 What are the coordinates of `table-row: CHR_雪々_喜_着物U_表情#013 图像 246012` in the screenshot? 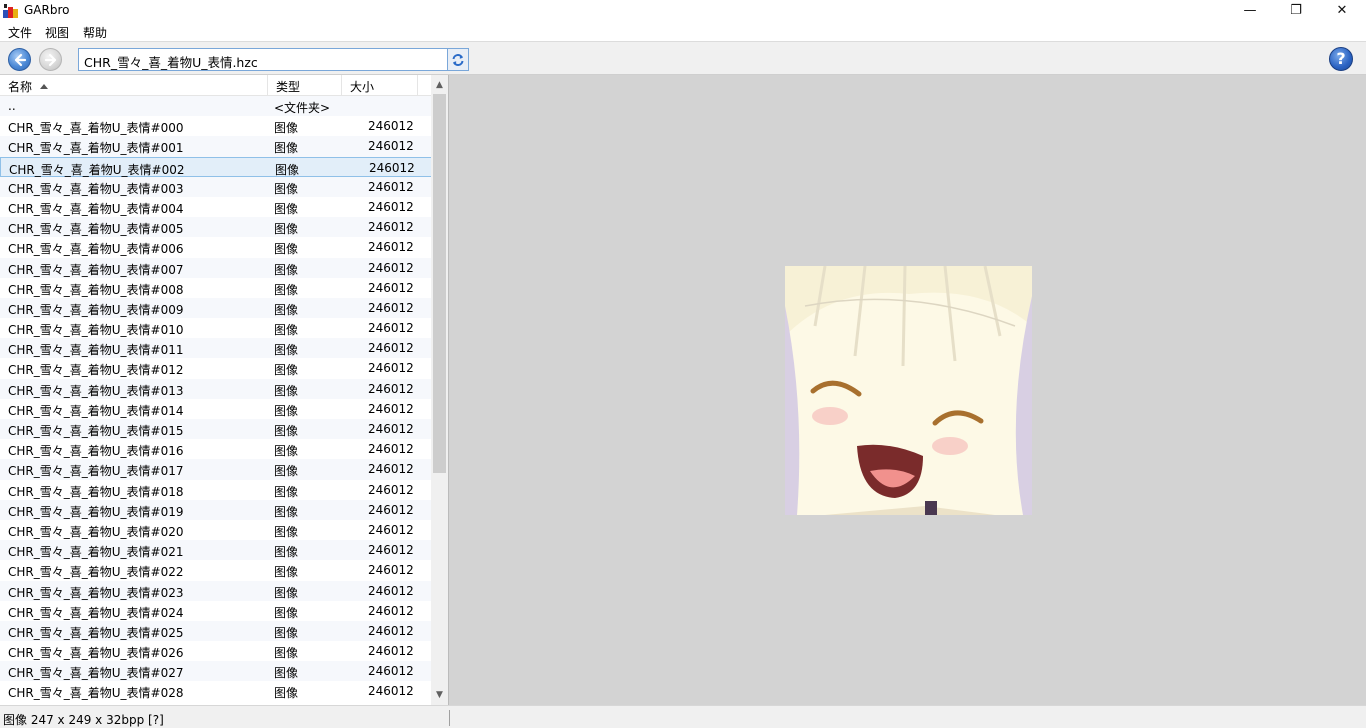 It's located at (216, 388).